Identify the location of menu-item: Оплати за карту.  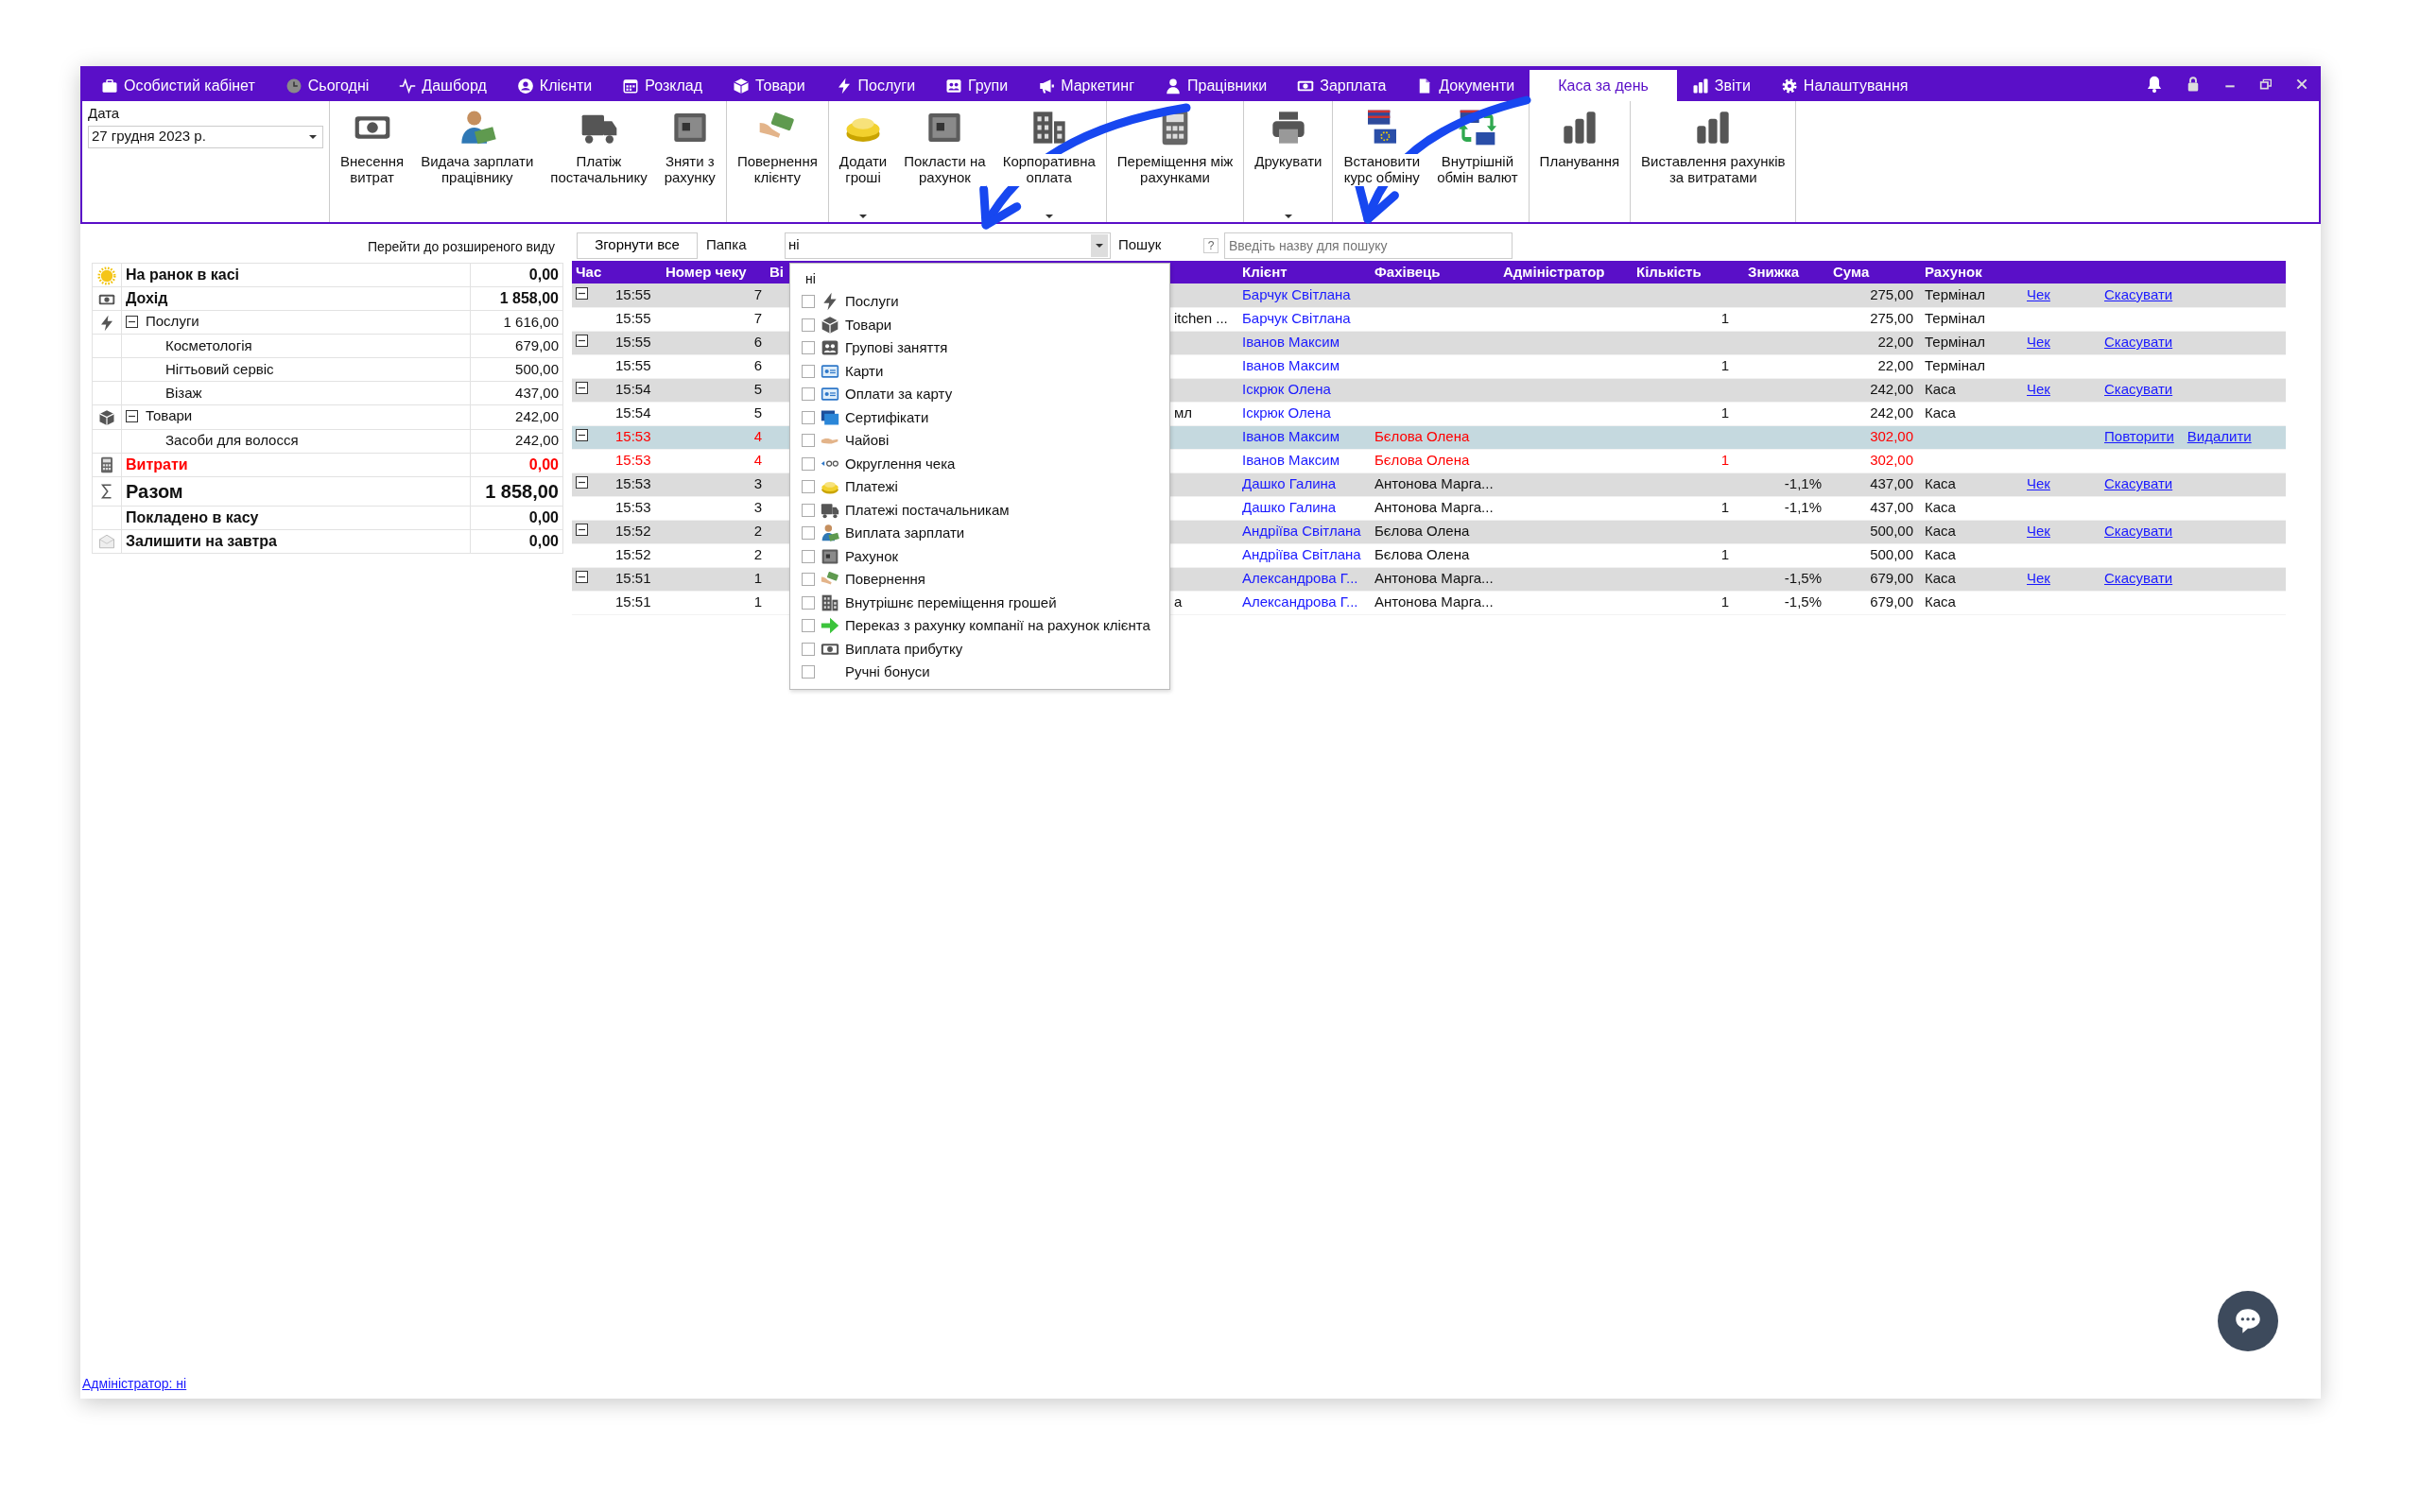
(899, 394).